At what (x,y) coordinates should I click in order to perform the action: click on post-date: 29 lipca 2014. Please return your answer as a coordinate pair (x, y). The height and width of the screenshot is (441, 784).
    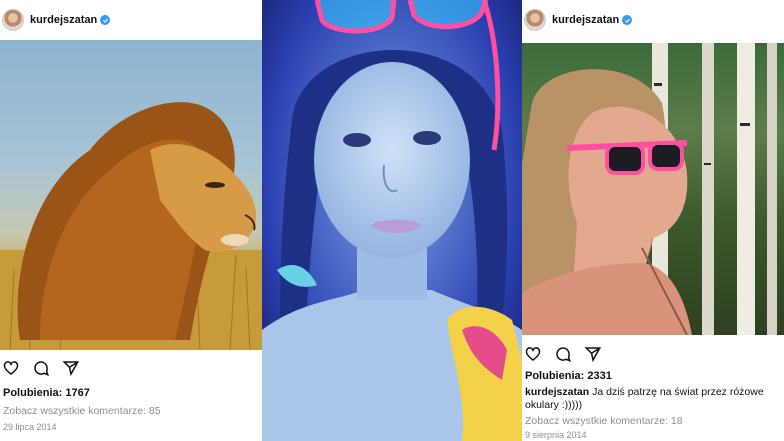
    Looking at the image, I should click on (30, 427).